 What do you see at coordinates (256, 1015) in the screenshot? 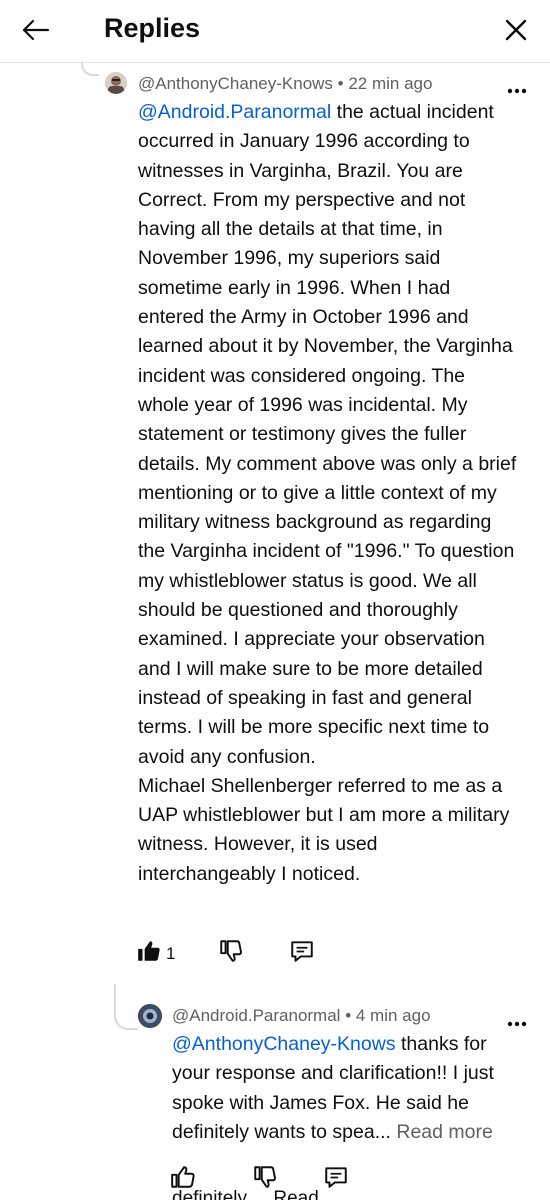
I see `author-handle: @Android.Paranormal` at bounding box center [256, 1015].